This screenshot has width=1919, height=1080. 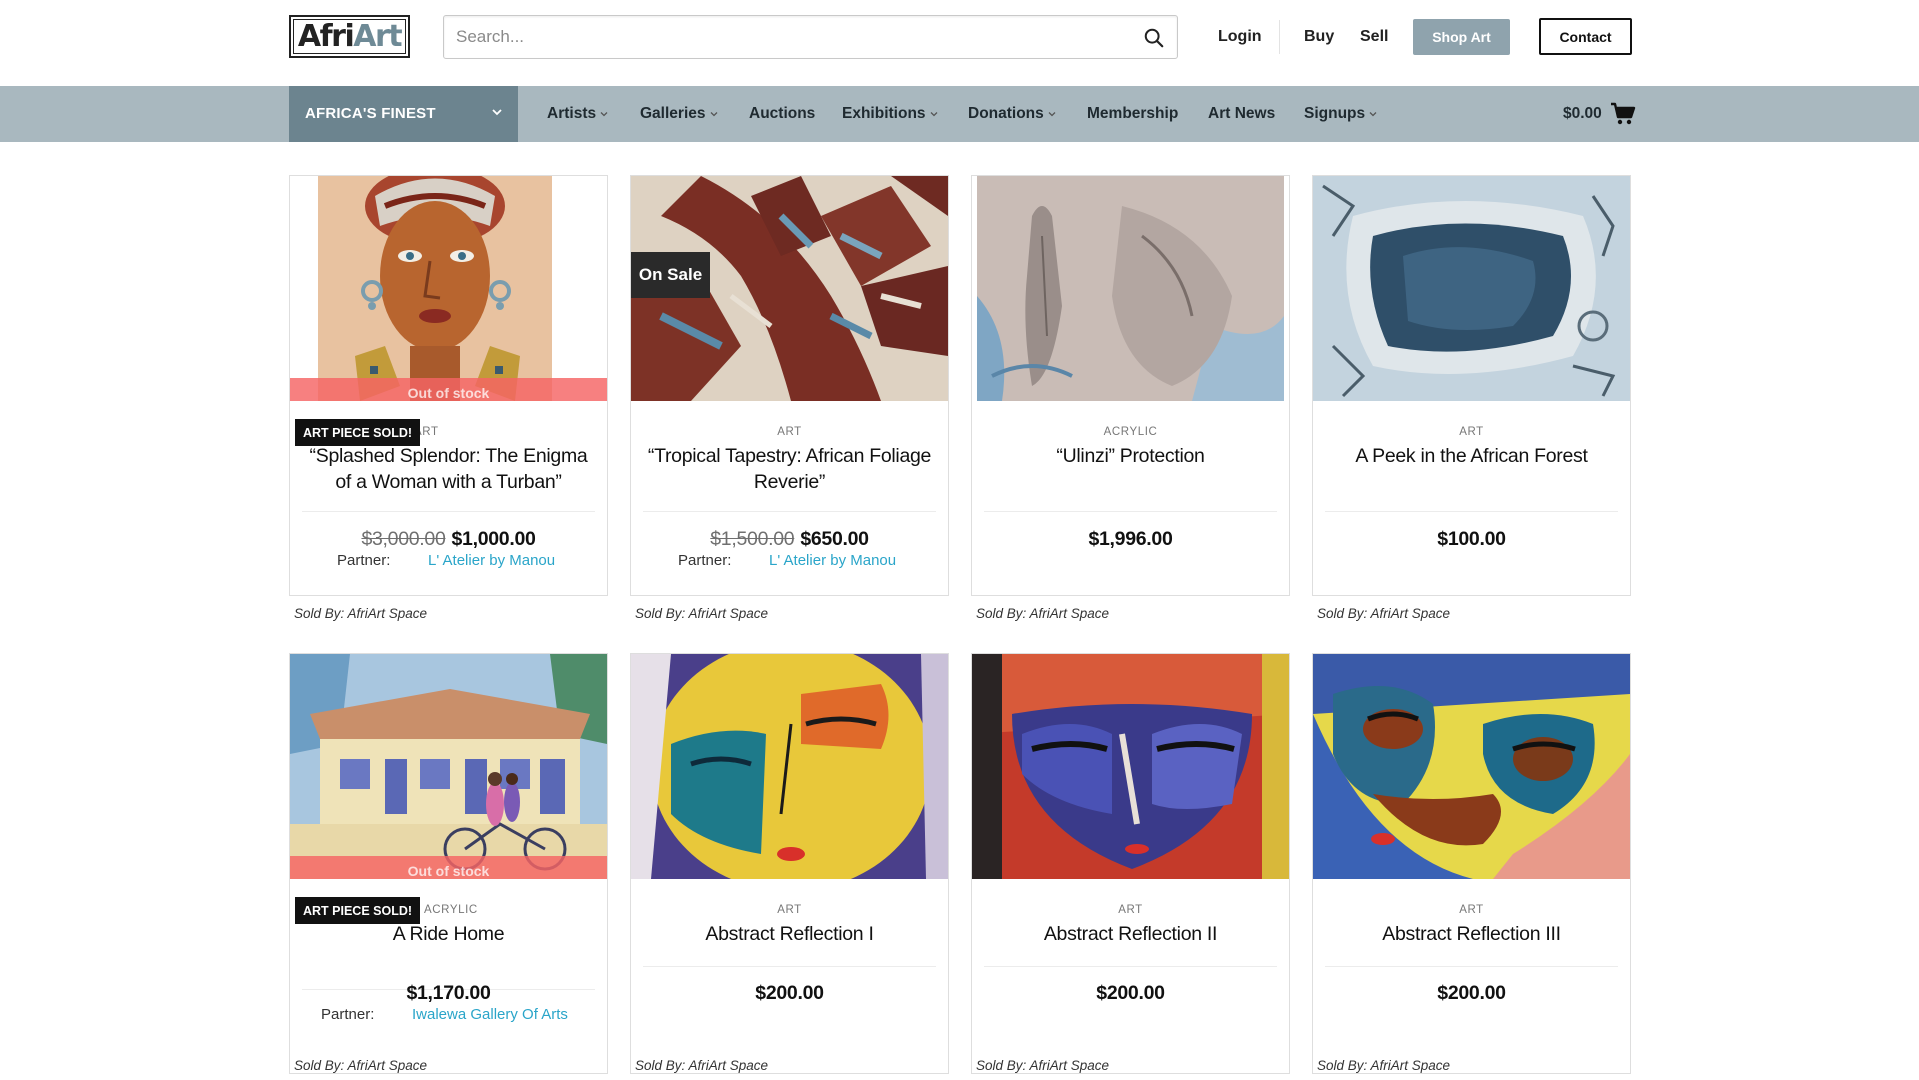 I want to click on afriart-logo: Afri Art, so click(x=349, y=36).